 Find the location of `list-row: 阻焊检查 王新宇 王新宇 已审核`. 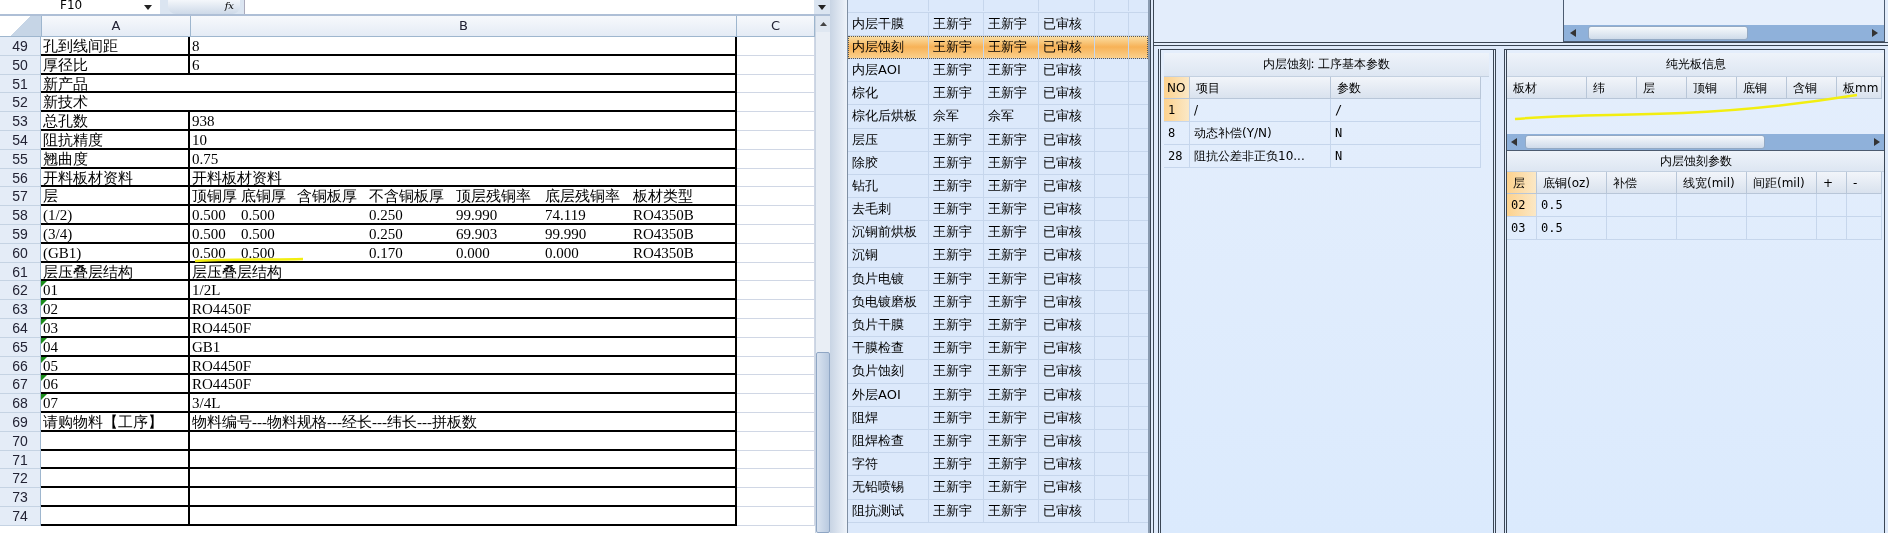

list-row: 阻焊检查 王新宇 王新宇 已审核 is located at coordinates (998, 441).